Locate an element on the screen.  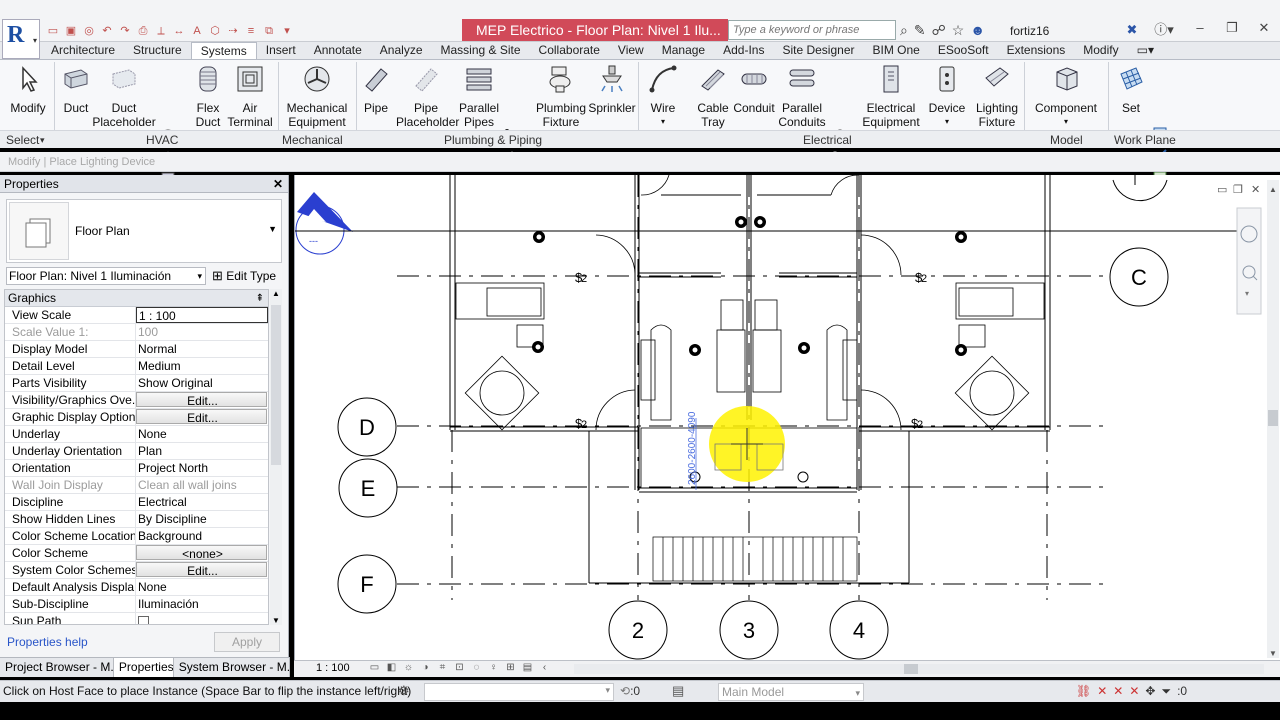
shadows-icon: ◑ is located at coordinates (425, 668).